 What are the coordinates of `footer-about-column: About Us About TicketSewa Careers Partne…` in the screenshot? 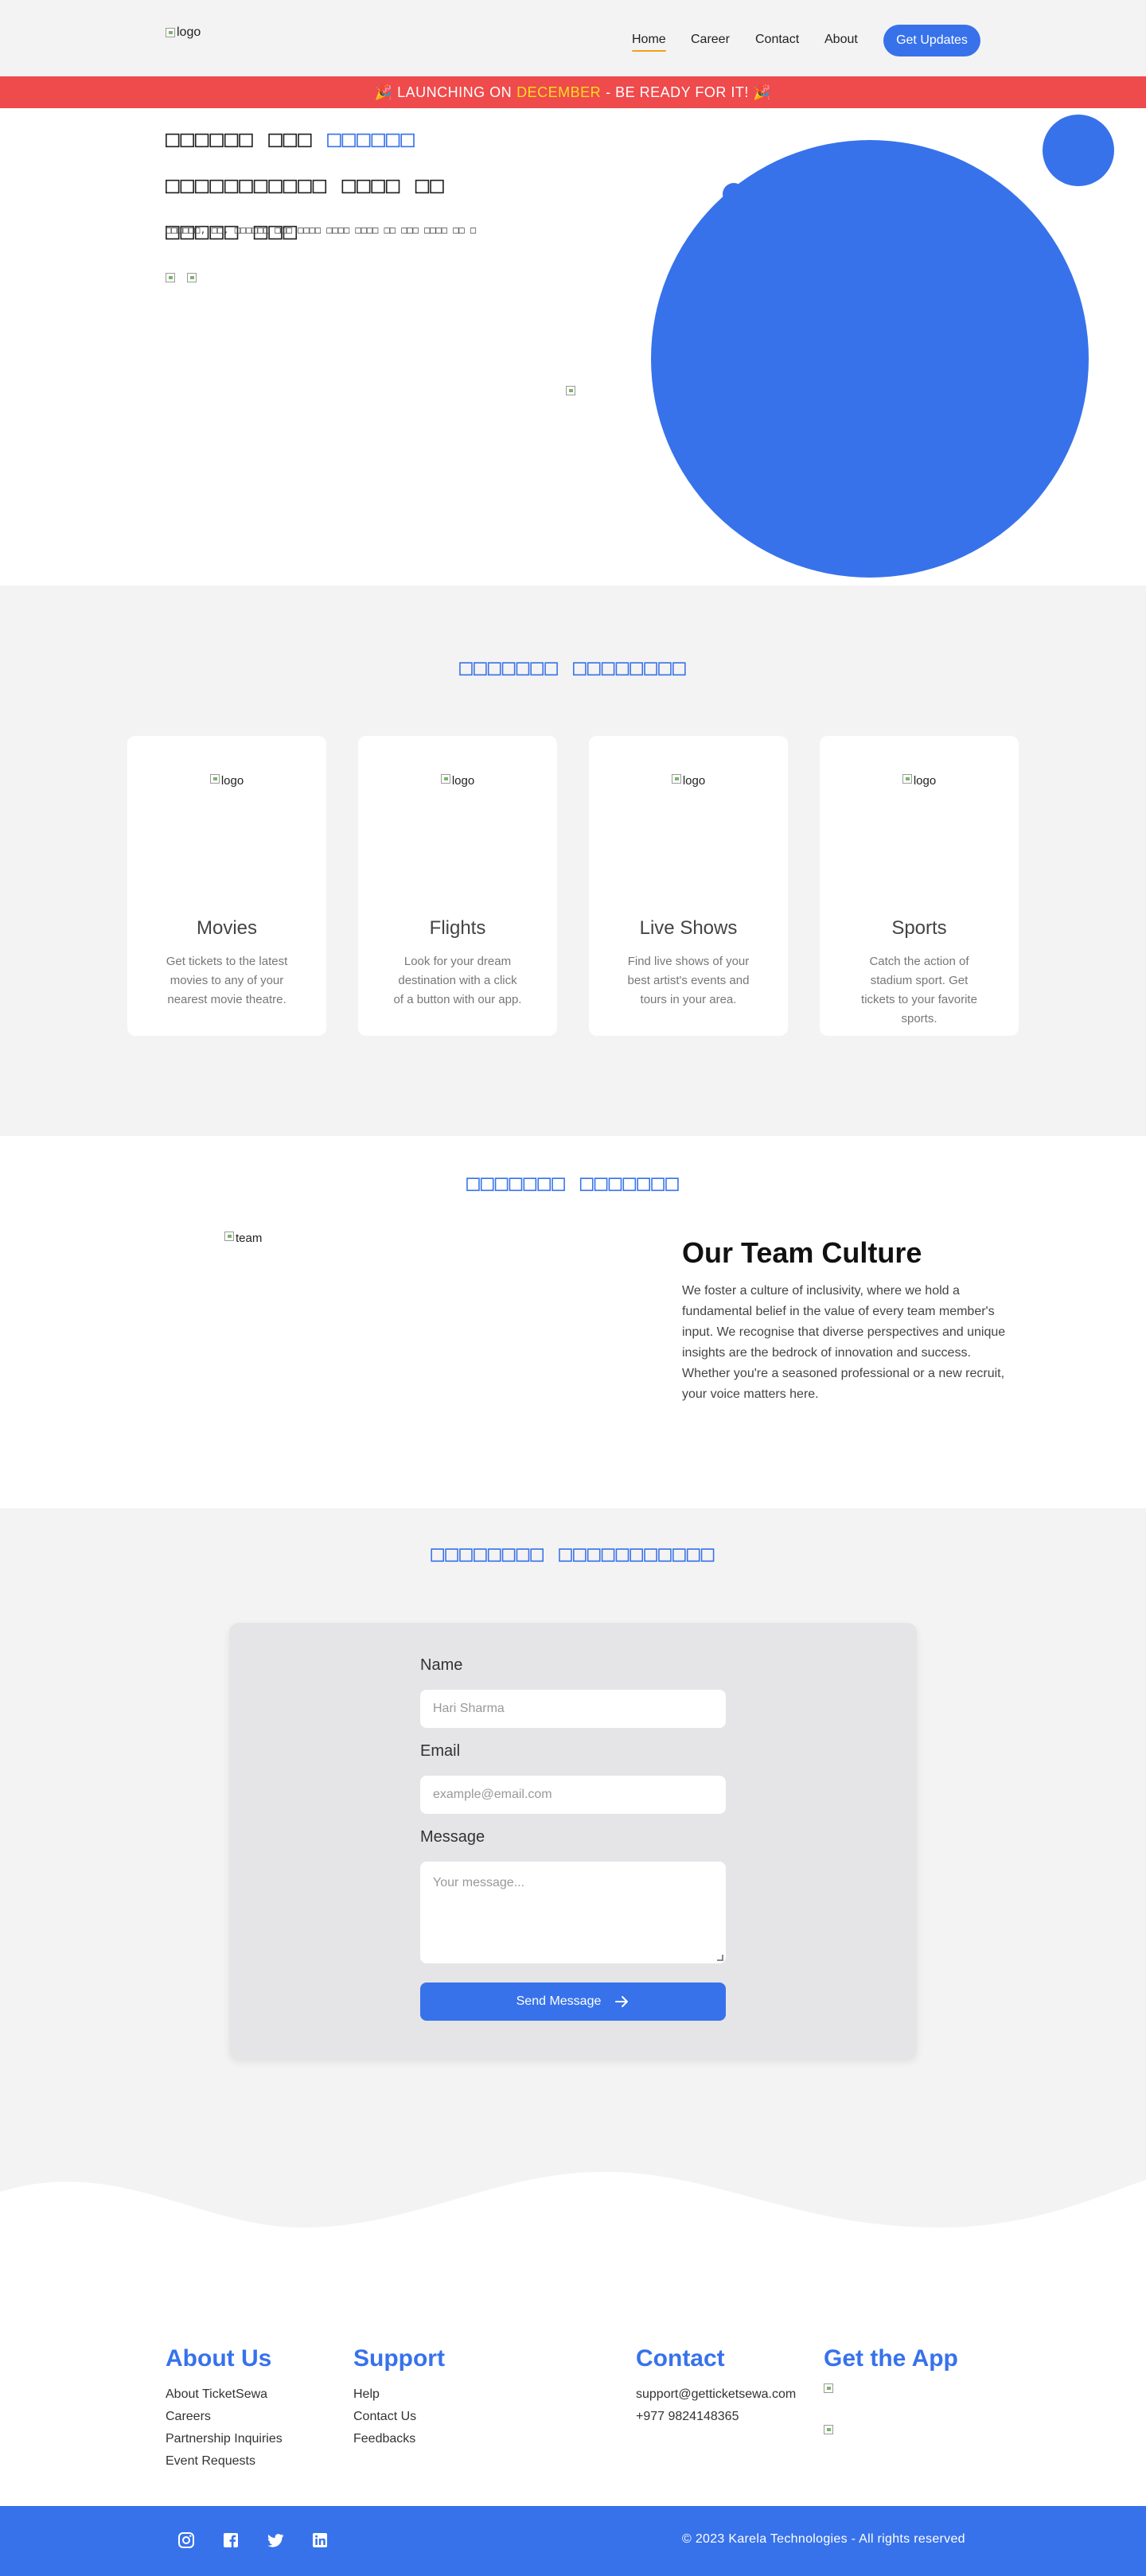 It's located at (224, 2409).